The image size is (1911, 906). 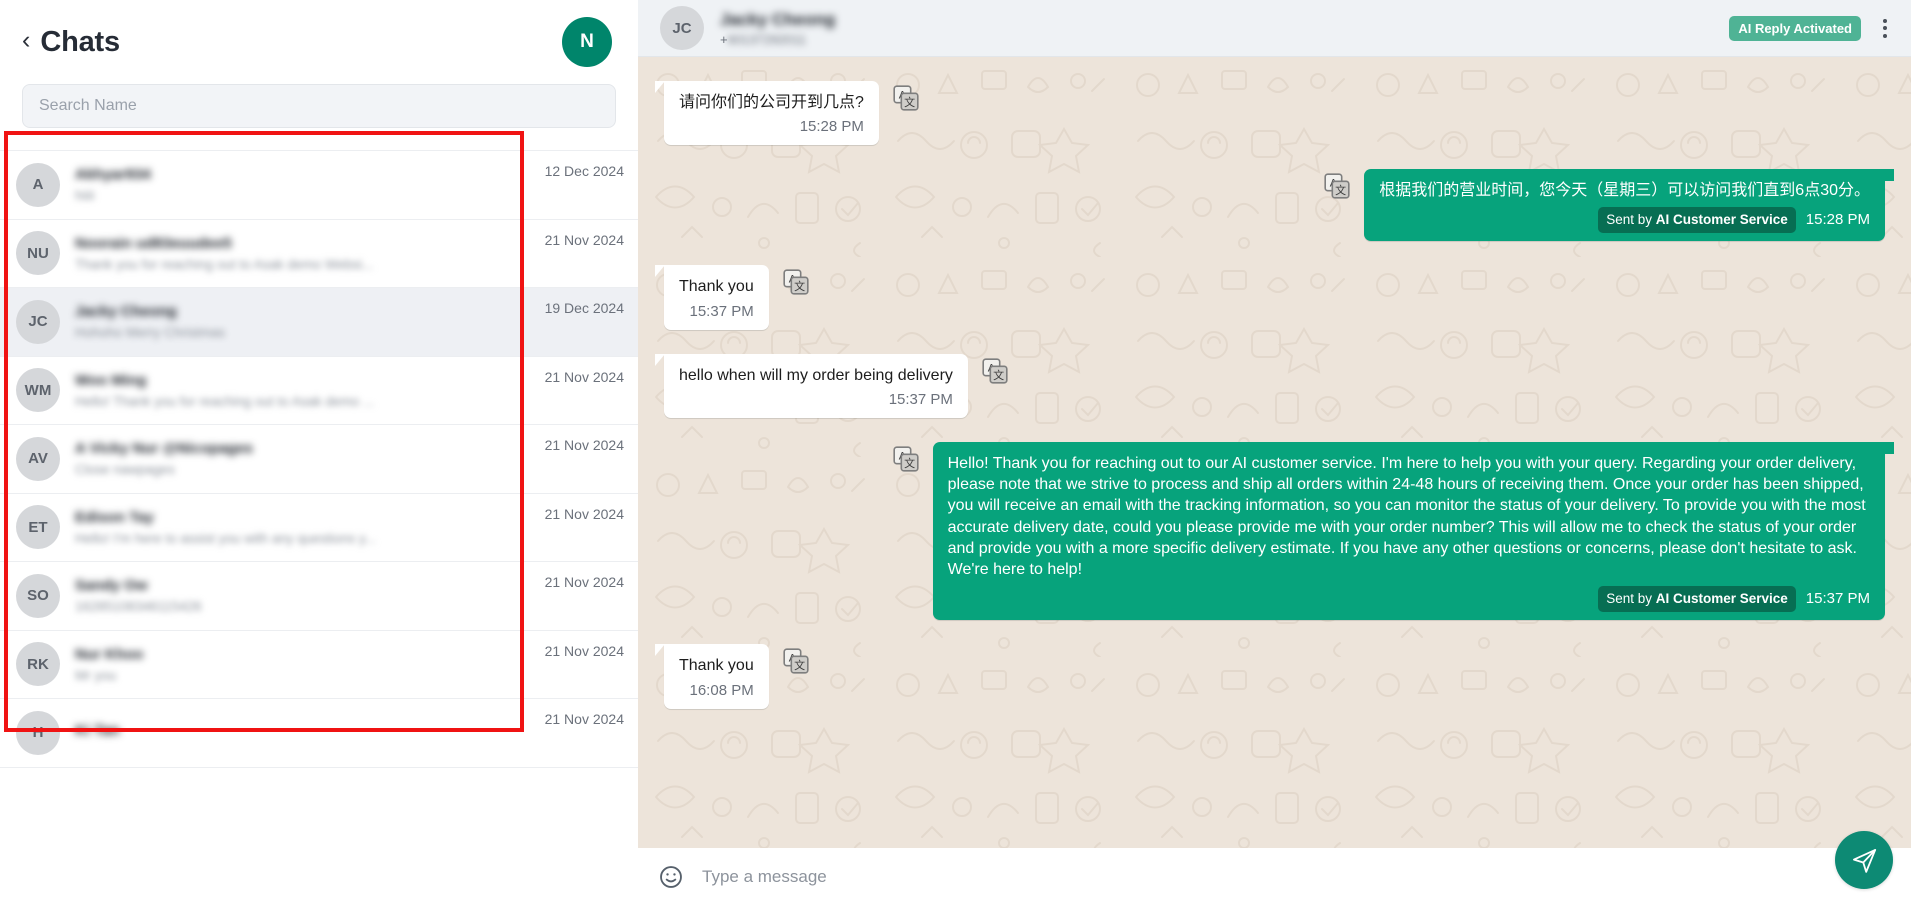 I want to click on send-button, so click(x=1864, y=860).